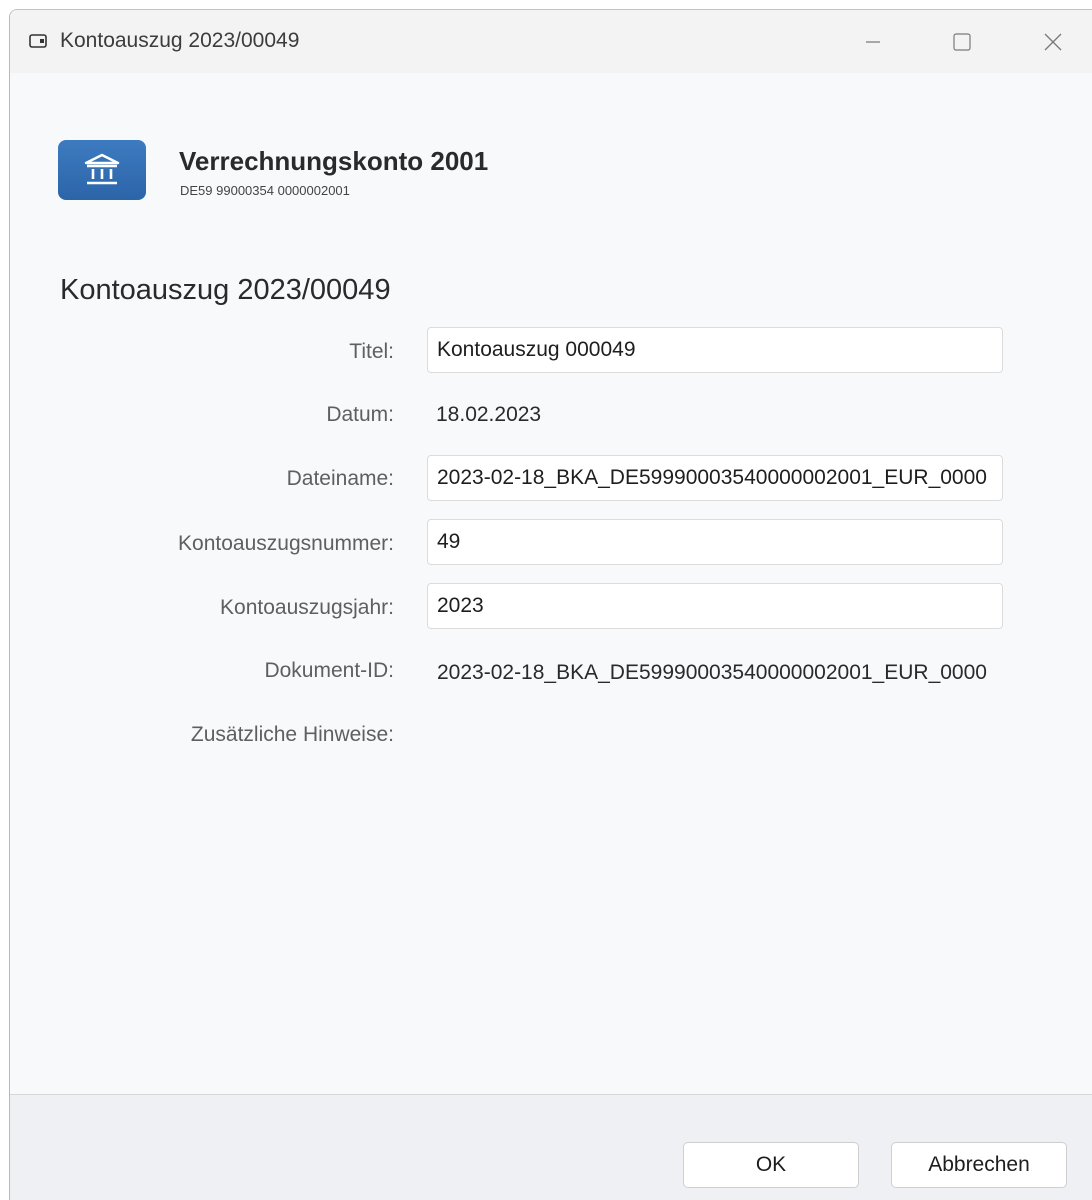  What do you see at coordinates (265, 190) in the screenshot?
I see `account-iban: DE59 99000354 0000002001` at bounding box center [265, 190].